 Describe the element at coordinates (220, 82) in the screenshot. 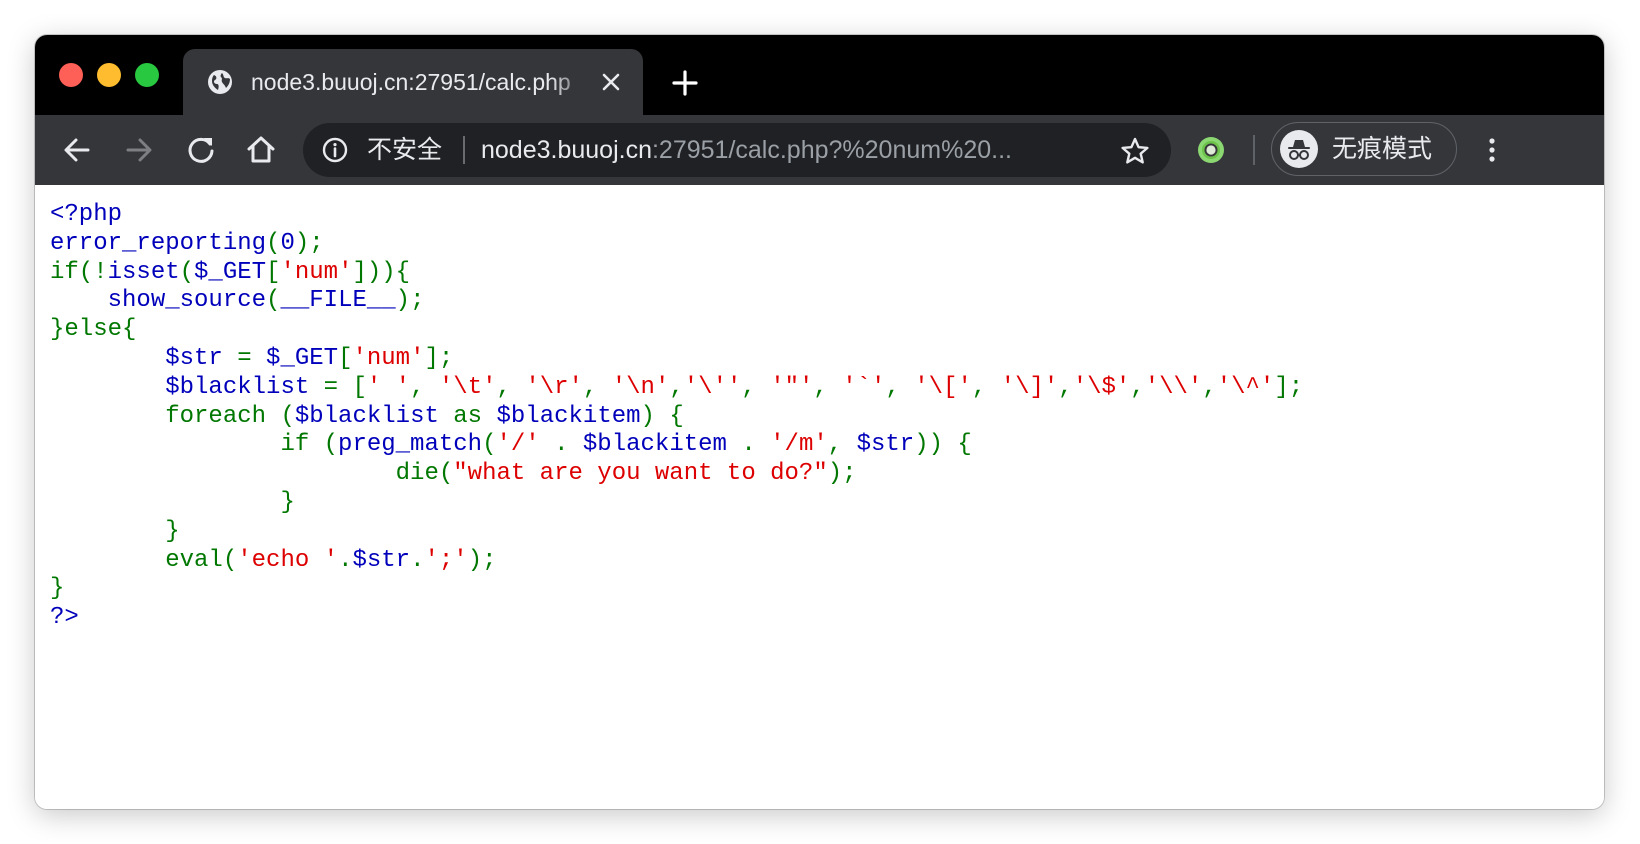

I see `globe-icon` at that location.